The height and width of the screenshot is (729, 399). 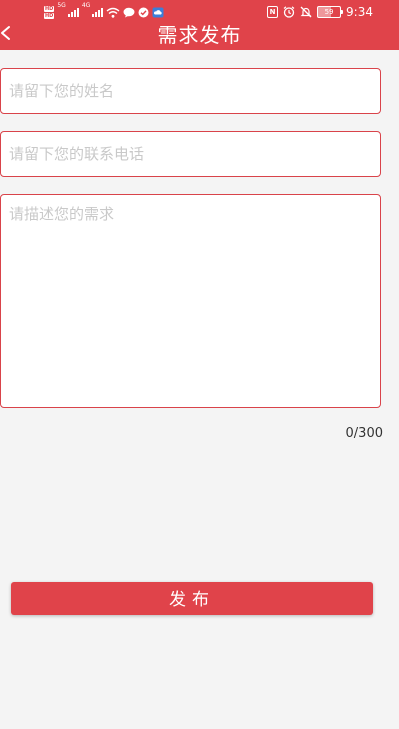 What do you see at coordinates (113, 12) in the screenshot?
I see `wifi-icon` at bounding box center [113, 12].